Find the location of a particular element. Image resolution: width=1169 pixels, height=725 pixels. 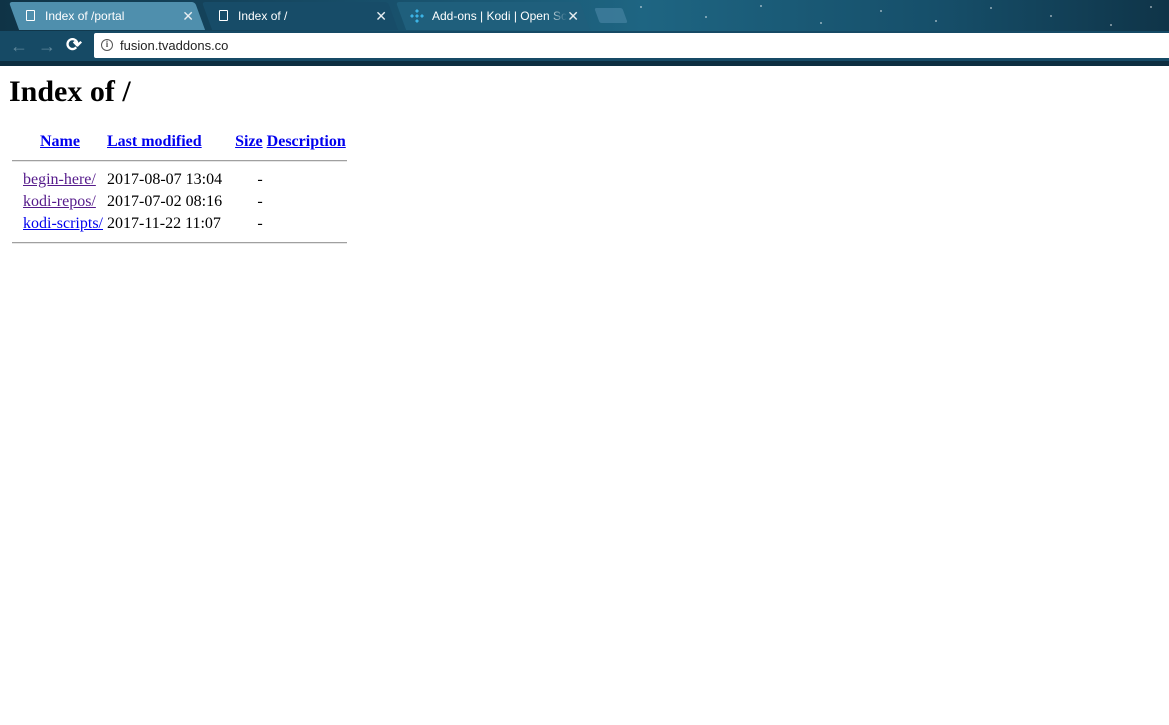

table-header-row: Name Last modified Size Description is located at coordinates (179, 142).